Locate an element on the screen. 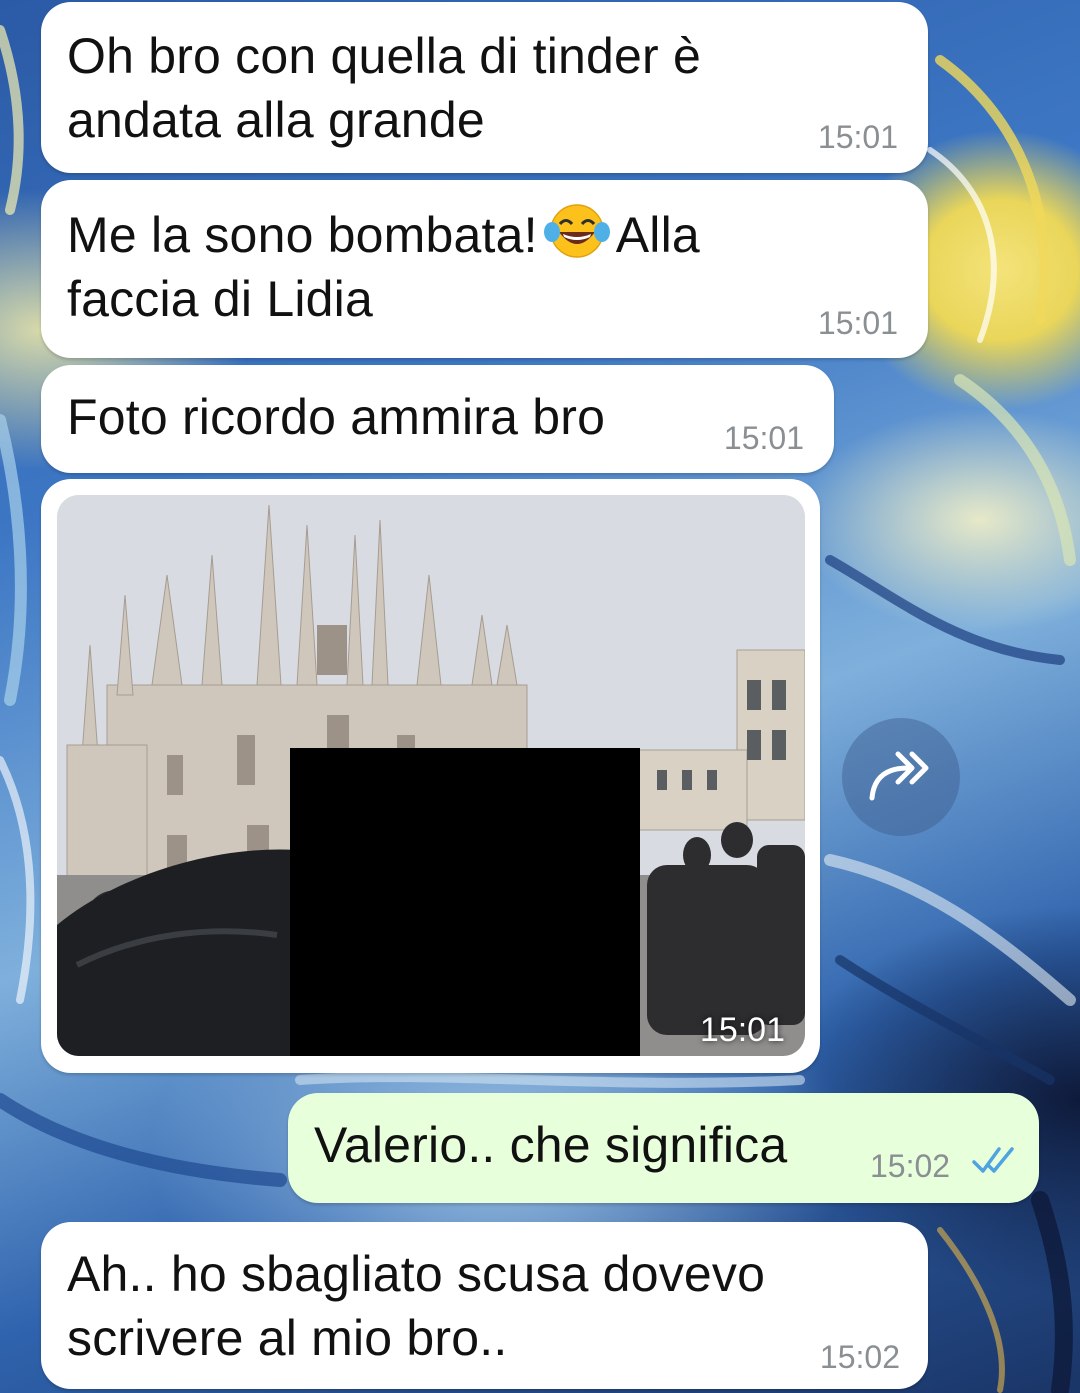 This screenshot has width=1080, height=1393. message-bubble-incoming: Foto ricordo ammira bro 15:01 is located at coordinates (437, 419).